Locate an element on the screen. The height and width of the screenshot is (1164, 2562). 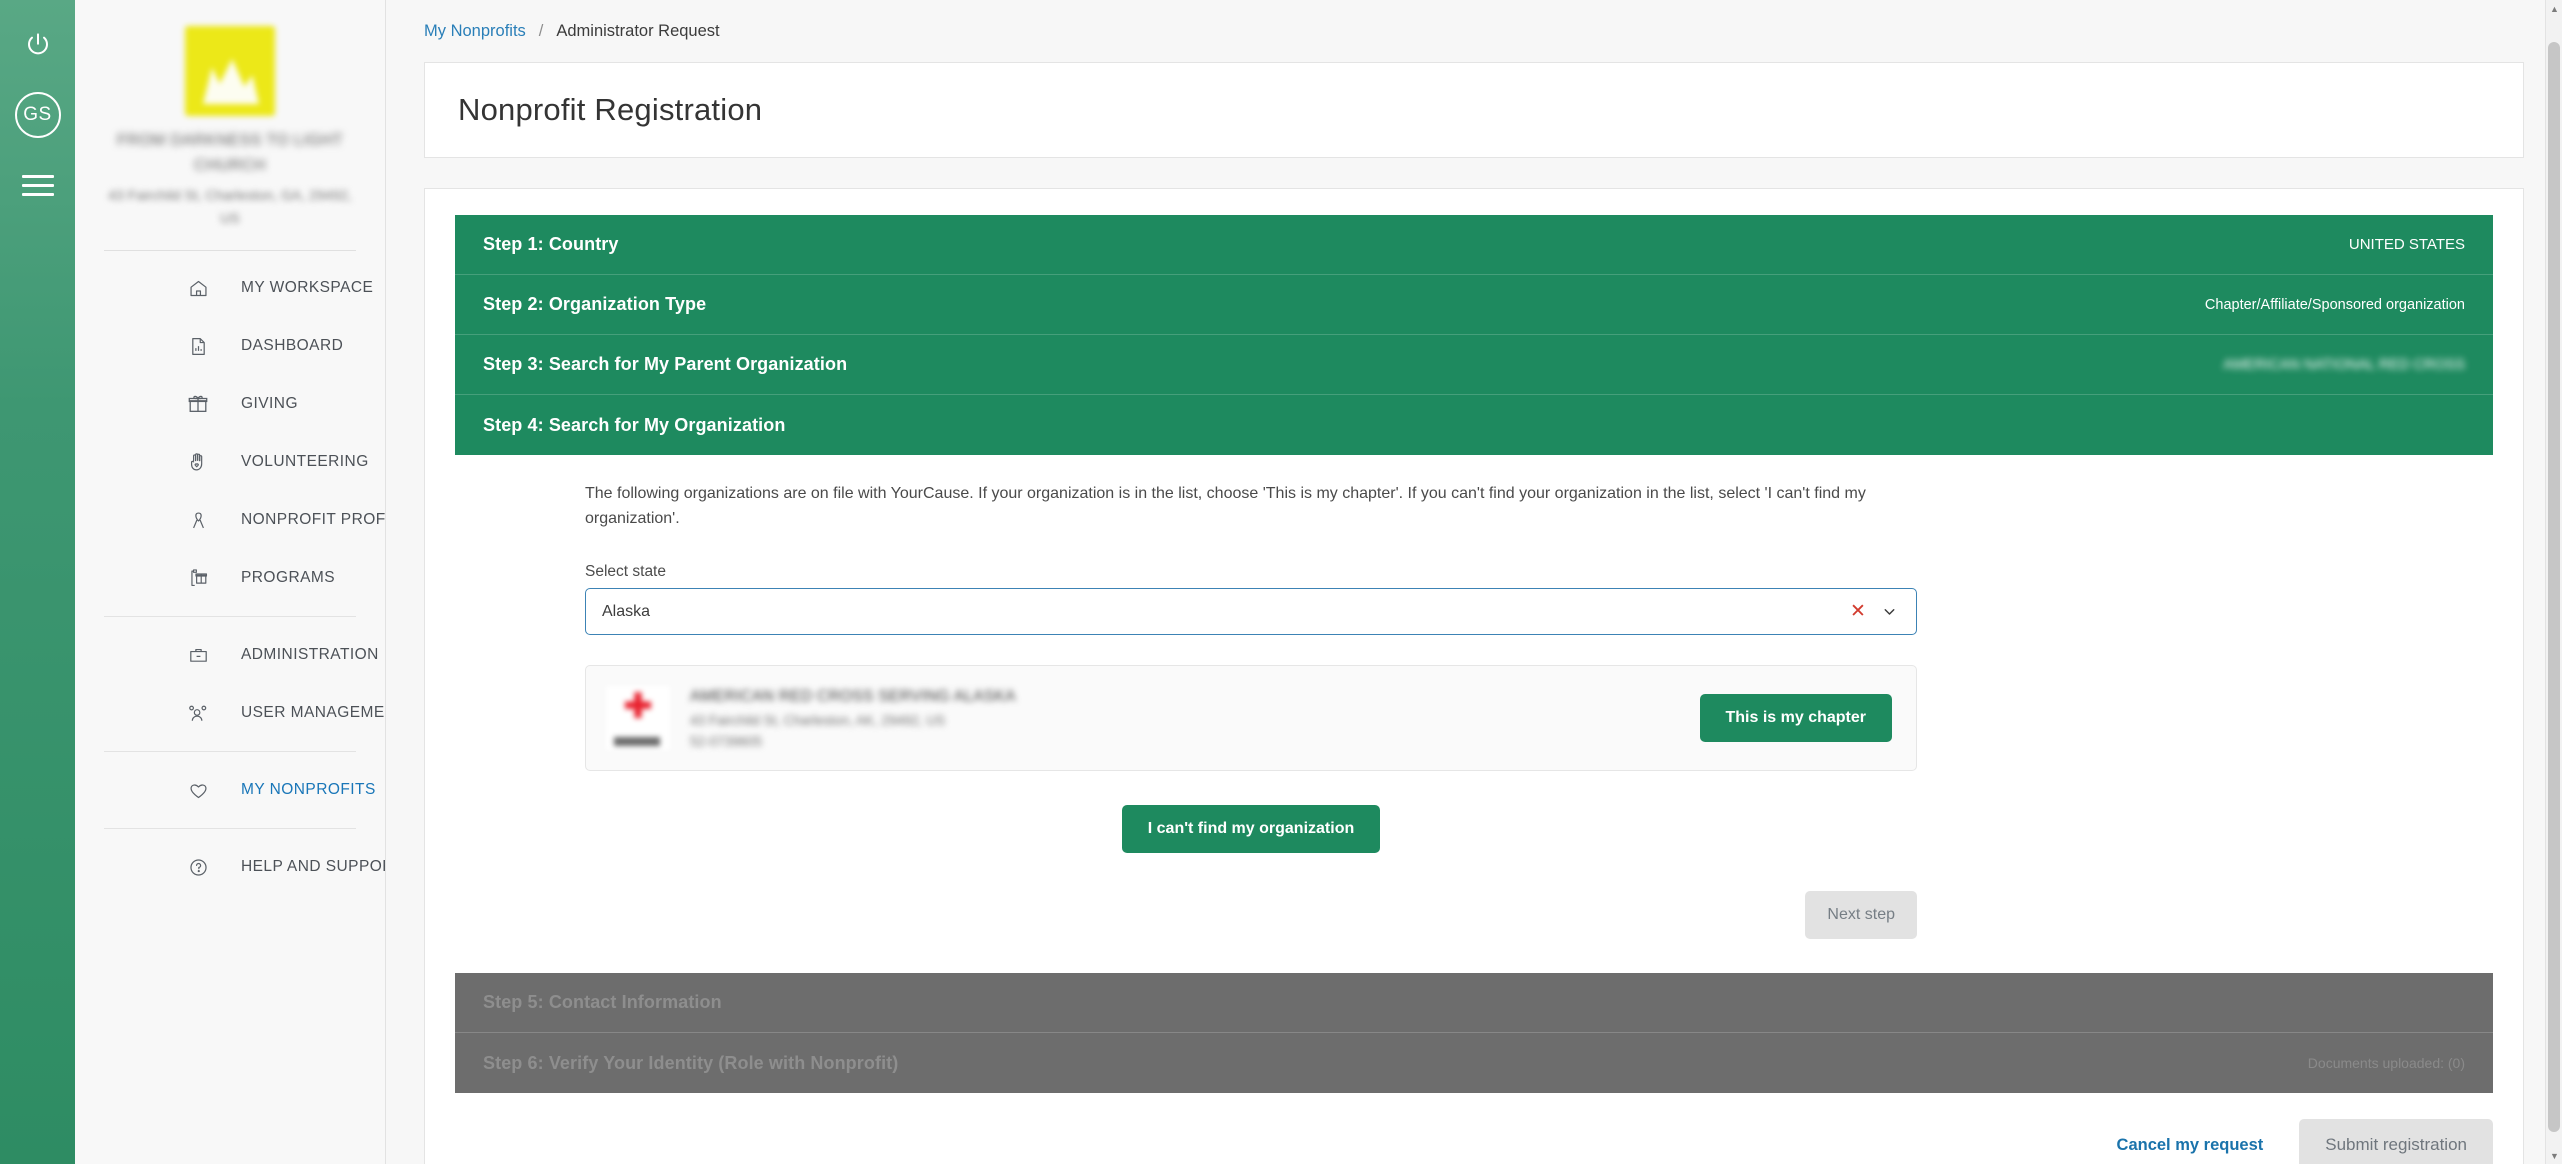
sidebar-item-user-management: USER MANAGEMENT is located at coordinates (230, 713).